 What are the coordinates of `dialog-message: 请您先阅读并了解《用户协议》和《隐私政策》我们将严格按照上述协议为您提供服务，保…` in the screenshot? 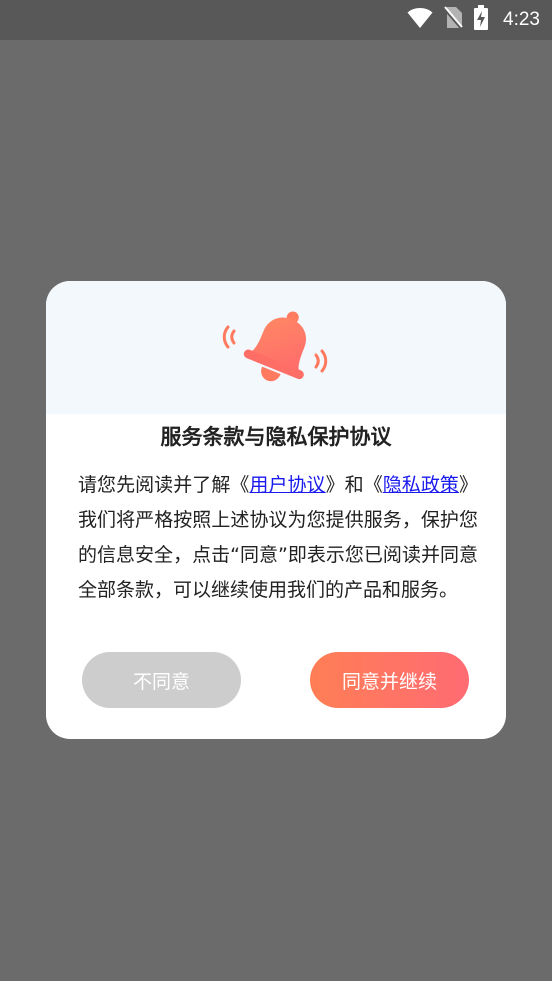 It's located at (278, 538).